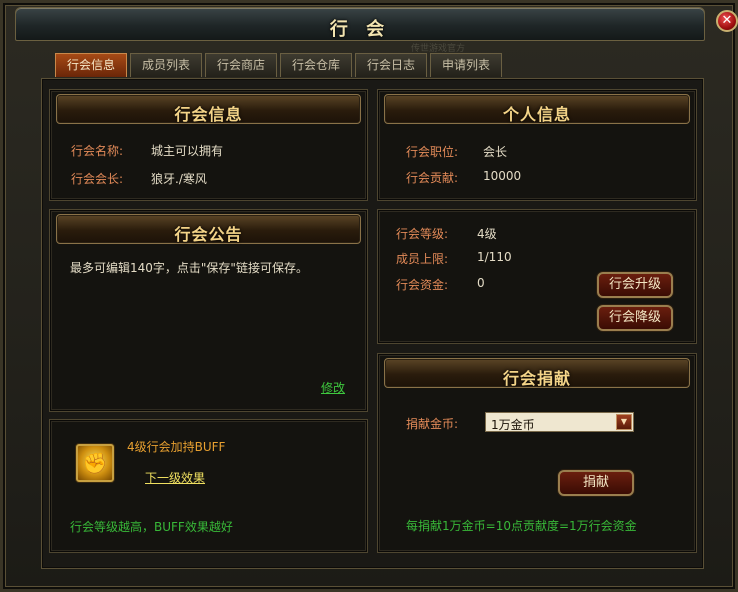 Image resolution: width=738 pixels, height=592 pixels. Describe the element at coordinates (536, 114) in the screenshot. I see `personal-info-title: 个人信息` at that location.